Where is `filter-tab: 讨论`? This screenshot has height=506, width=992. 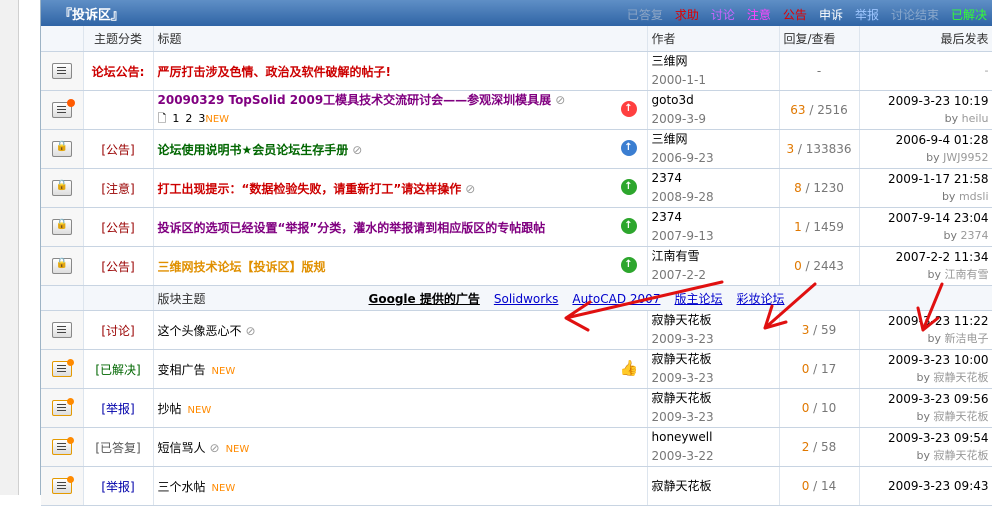 filter-tab: 讨论 is located at coordinates (723, 15).